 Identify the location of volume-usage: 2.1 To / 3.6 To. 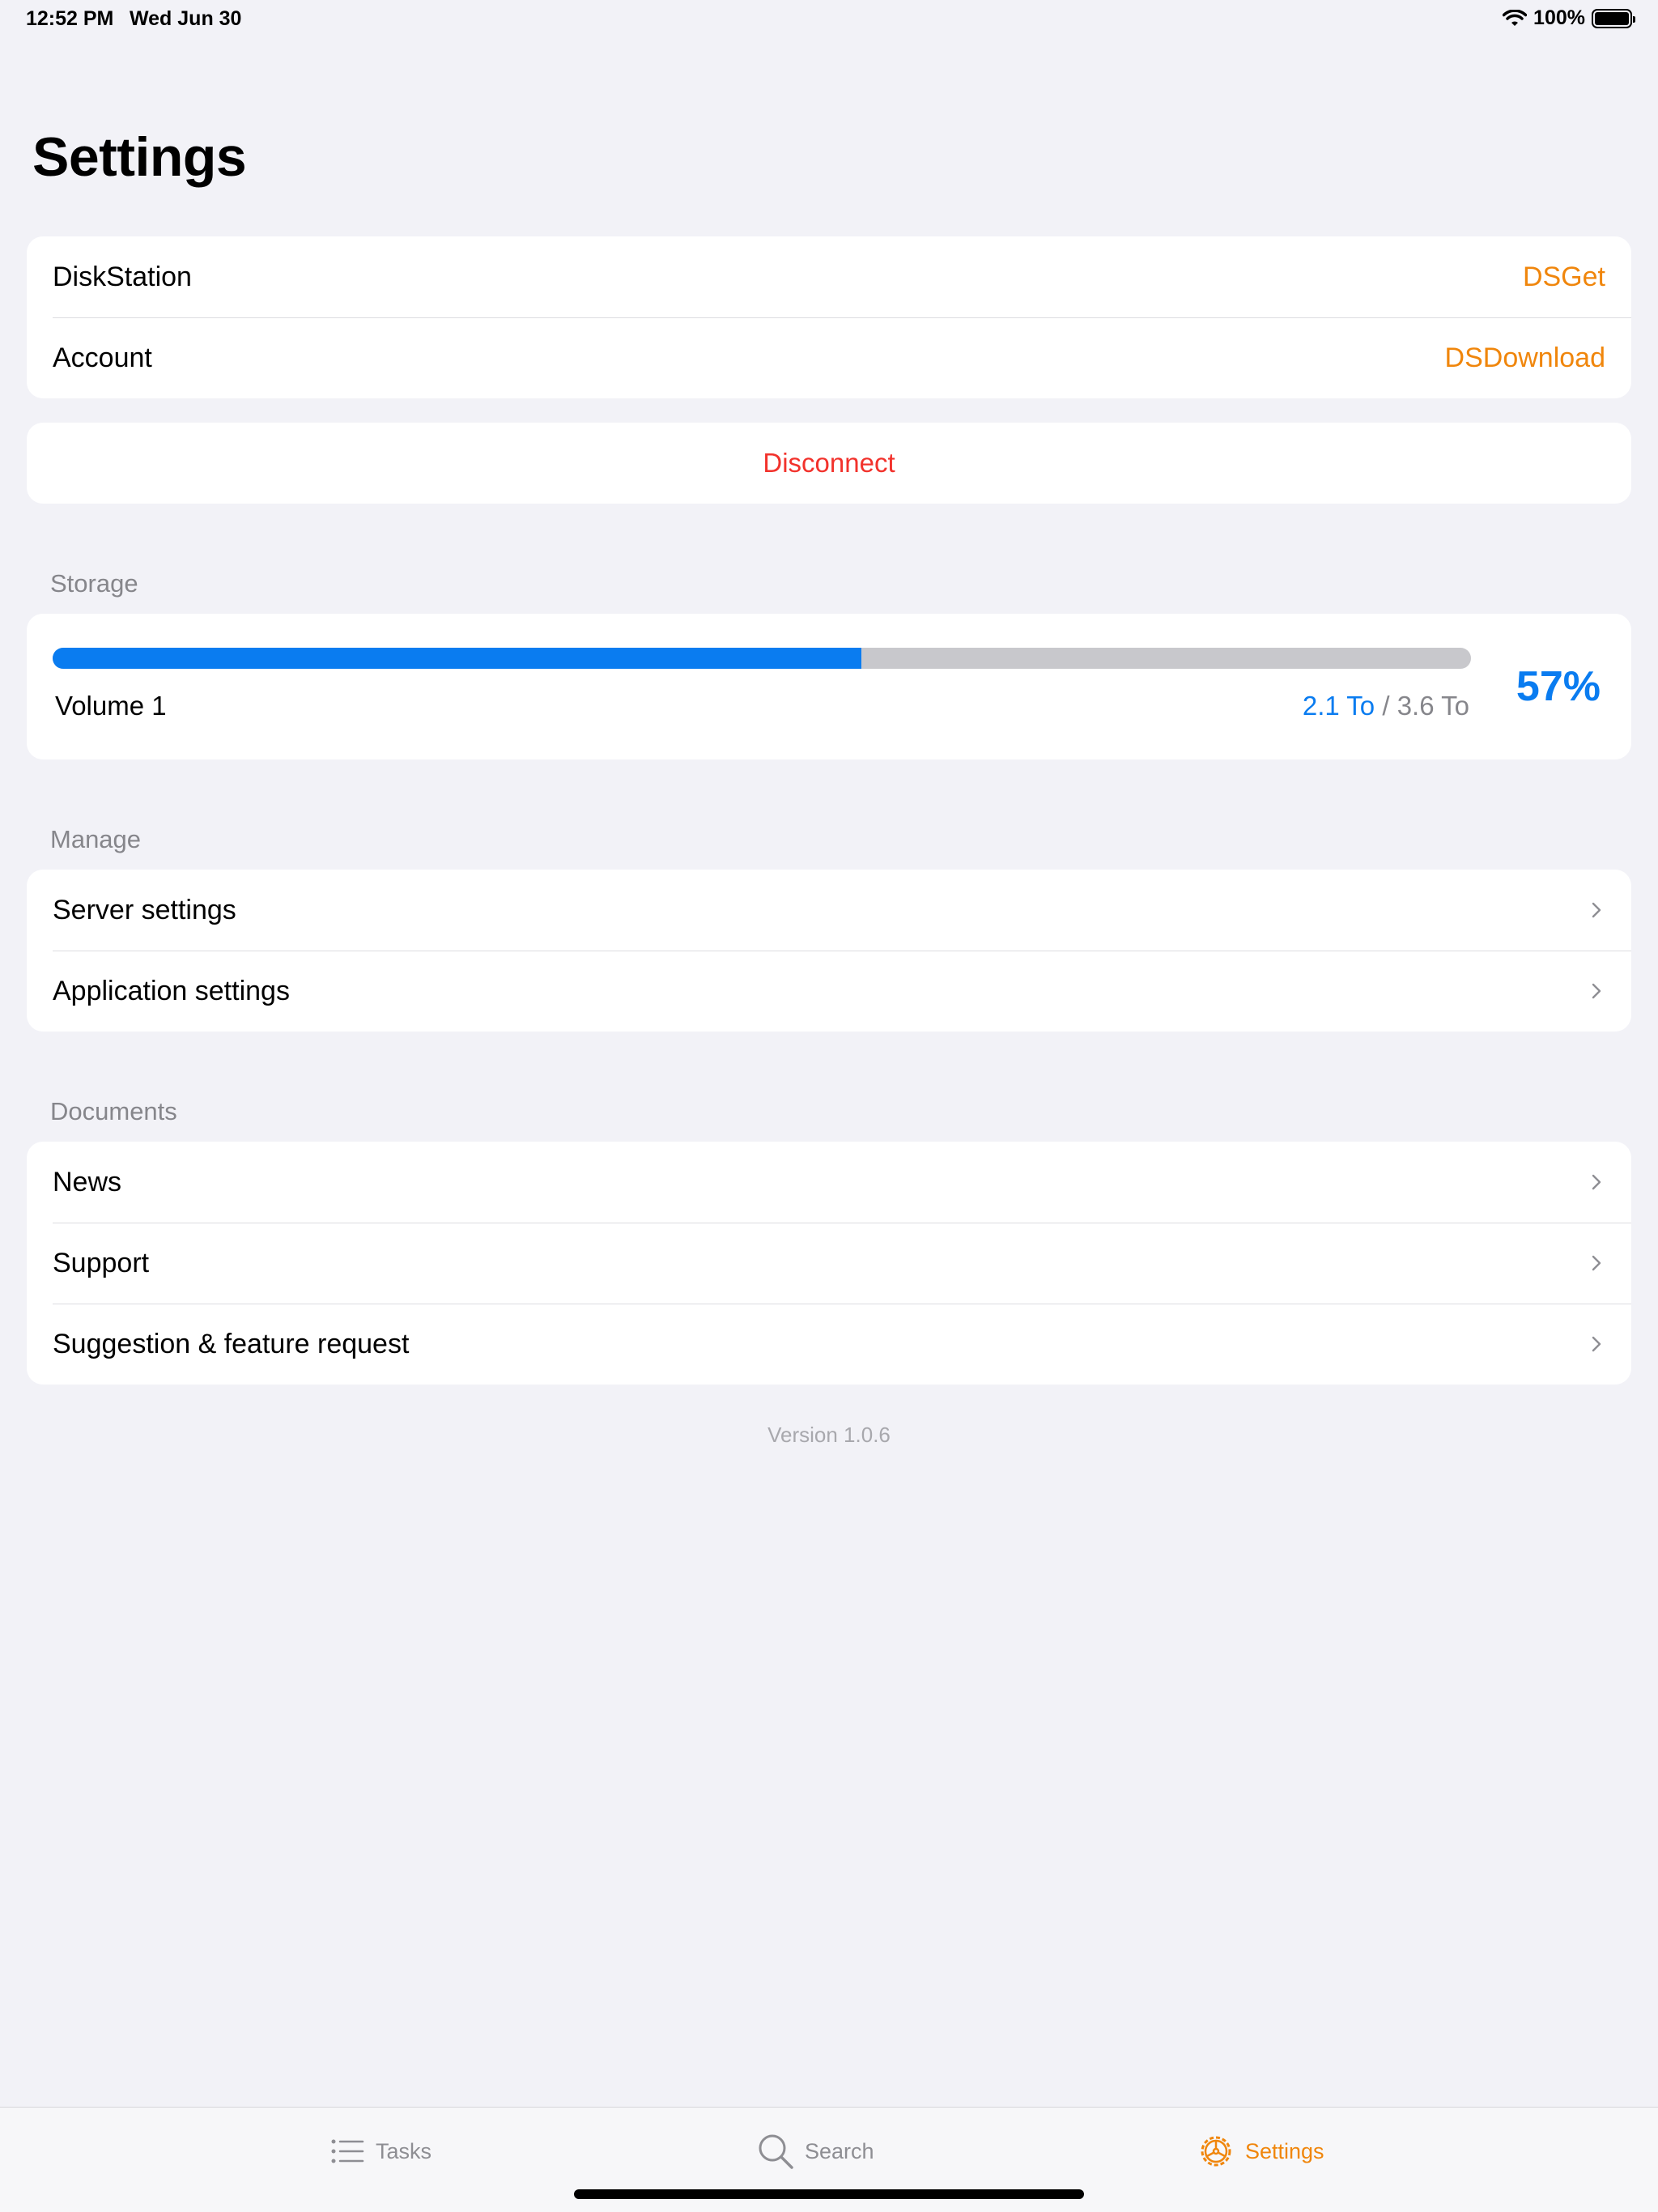
(1386, 706).